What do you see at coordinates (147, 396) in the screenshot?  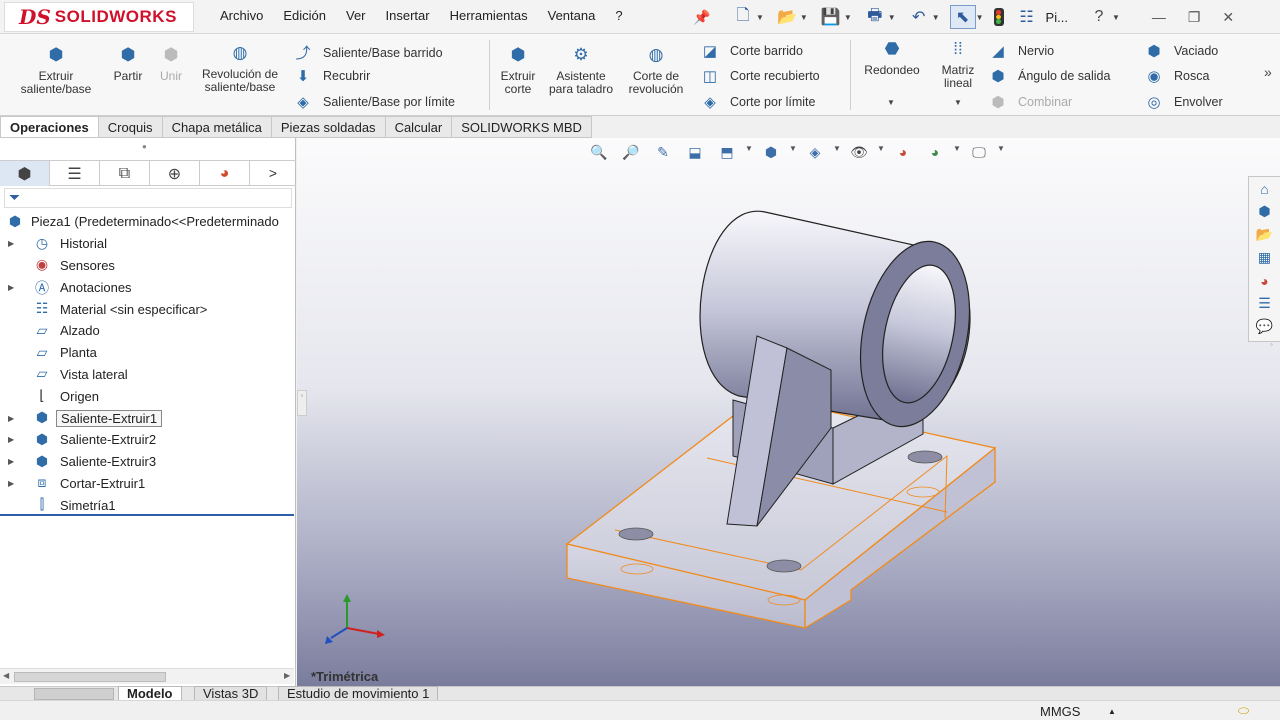 I see `tree-item-origen: ⌊ Origen` at bounding box center [147, 396].